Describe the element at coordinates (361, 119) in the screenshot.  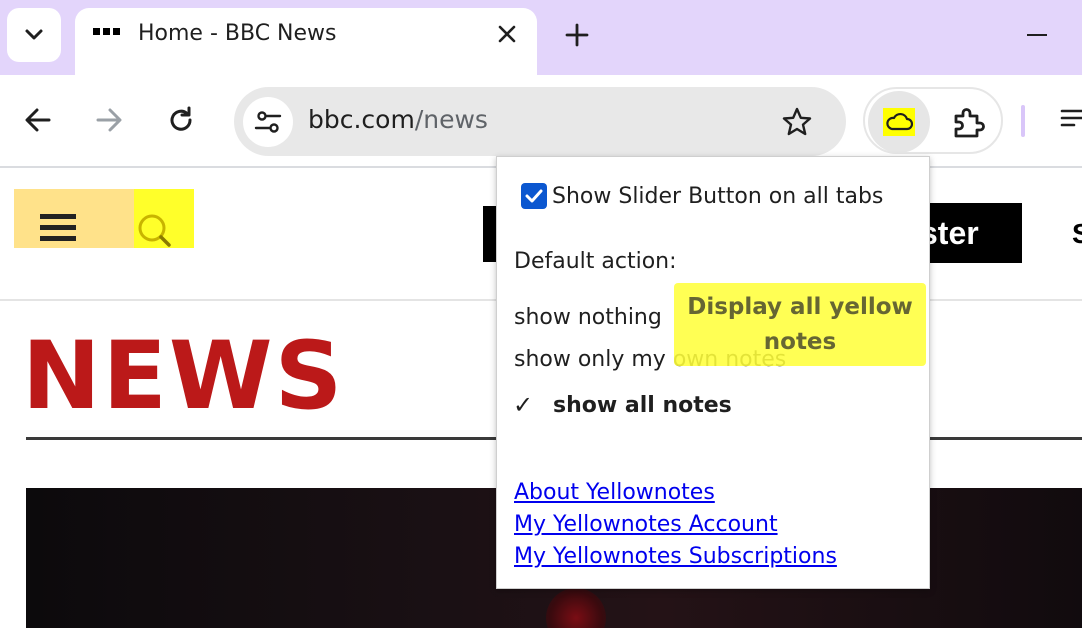
I see `url-domain: bbc.com` at that location.